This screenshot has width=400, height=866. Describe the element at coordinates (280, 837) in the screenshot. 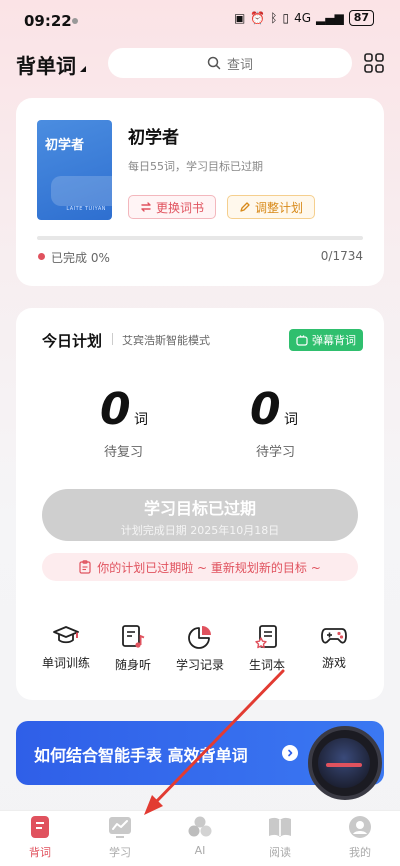

I see `tab-reading: 阅读` at that location.